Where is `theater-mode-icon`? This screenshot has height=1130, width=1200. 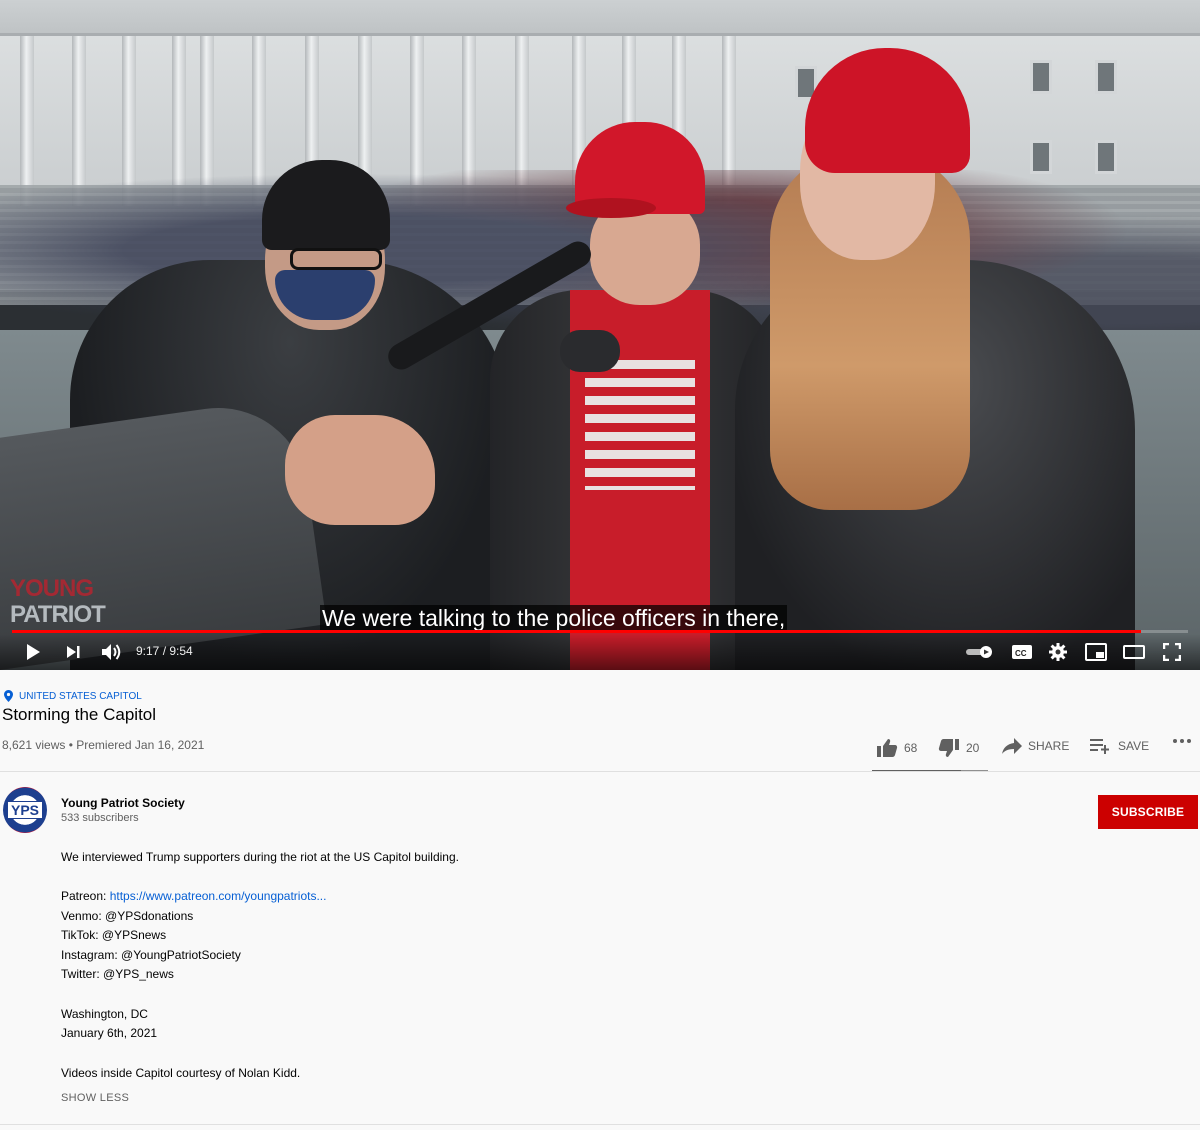
theater-mode-icon is located at coordinates (1134, 652).